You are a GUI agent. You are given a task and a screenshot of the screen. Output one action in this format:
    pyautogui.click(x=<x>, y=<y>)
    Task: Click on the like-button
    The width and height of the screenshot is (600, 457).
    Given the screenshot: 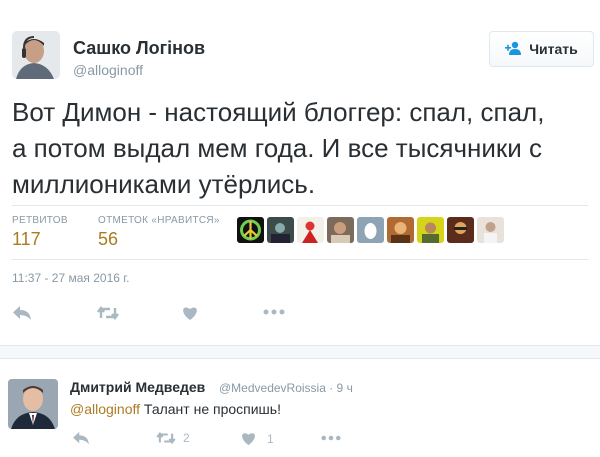 What is the action you would take?
    pyautogui.click(x=190, y=313)
    